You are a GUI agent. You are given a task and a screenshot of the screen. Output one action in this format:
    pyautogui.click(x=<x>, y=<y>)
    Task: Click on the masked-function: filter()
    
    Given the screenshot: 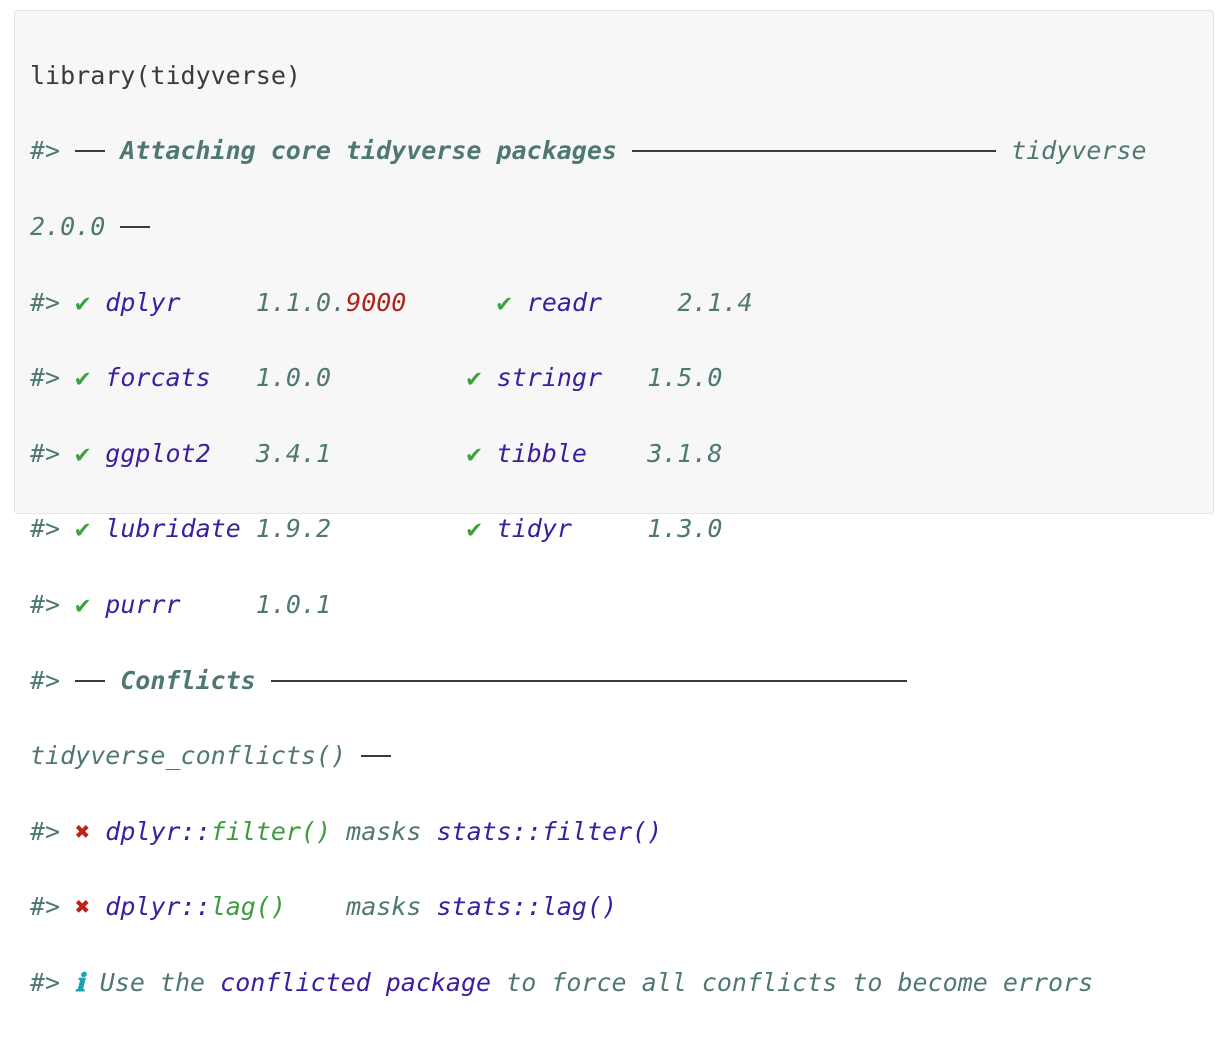 What is the action you would take?
    pyautogui.click(x=602, y=831)
    